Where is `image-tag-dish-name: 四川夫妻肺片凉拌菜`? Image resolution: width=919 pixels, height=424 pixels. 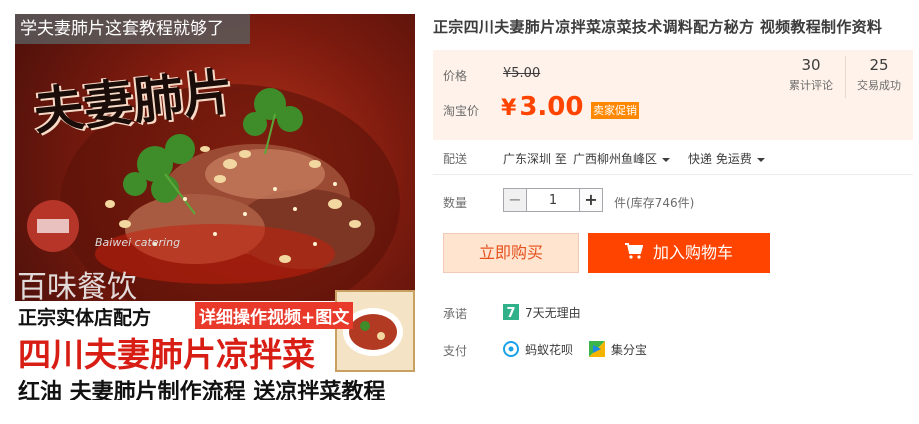 image-tag-dish-name: 四川夫妻肺片凉拌菜 is located at coordinates (166, 354).